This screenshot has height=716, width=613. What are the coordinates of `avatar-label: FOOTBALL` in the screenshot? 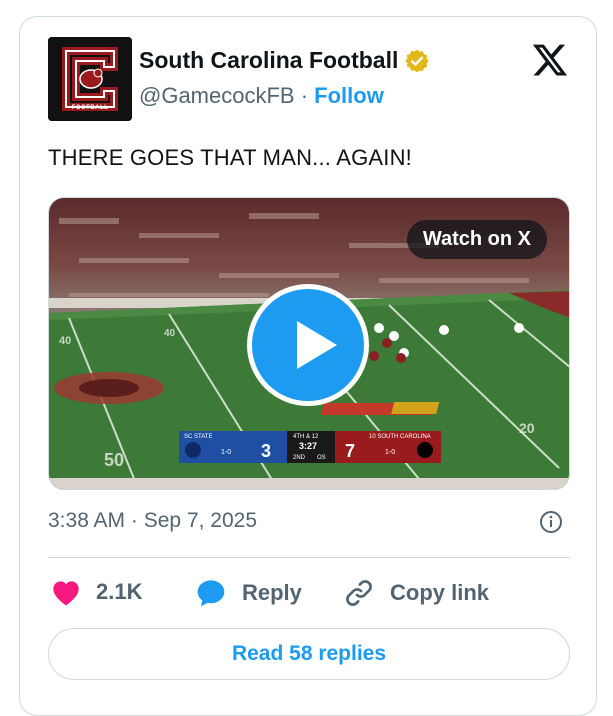 It's located at (90, 108).